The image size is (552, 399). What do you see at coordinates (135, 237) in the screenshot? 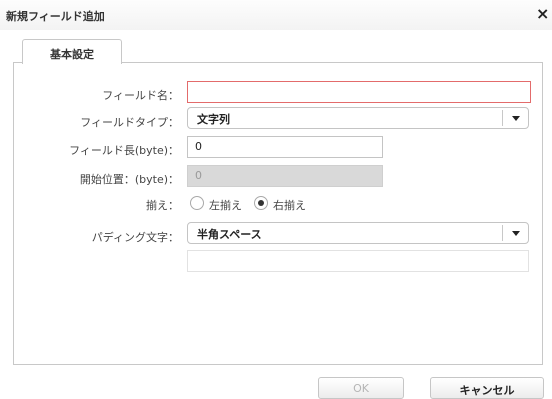
I see `padding-char-label: パディング文字：` at bounding box center [135, 237].